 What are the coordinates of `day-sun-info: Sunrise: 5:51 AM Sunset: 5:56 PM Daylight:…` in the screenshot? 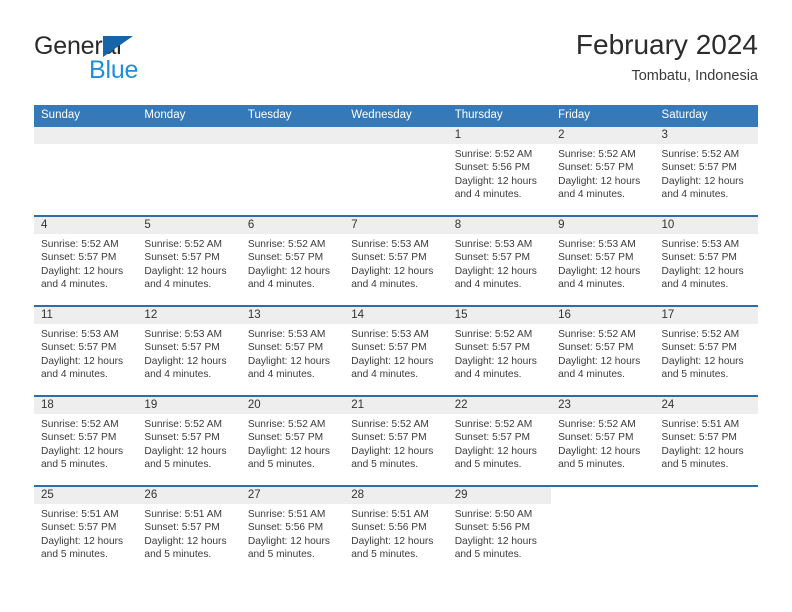 It's located at (292, 533).